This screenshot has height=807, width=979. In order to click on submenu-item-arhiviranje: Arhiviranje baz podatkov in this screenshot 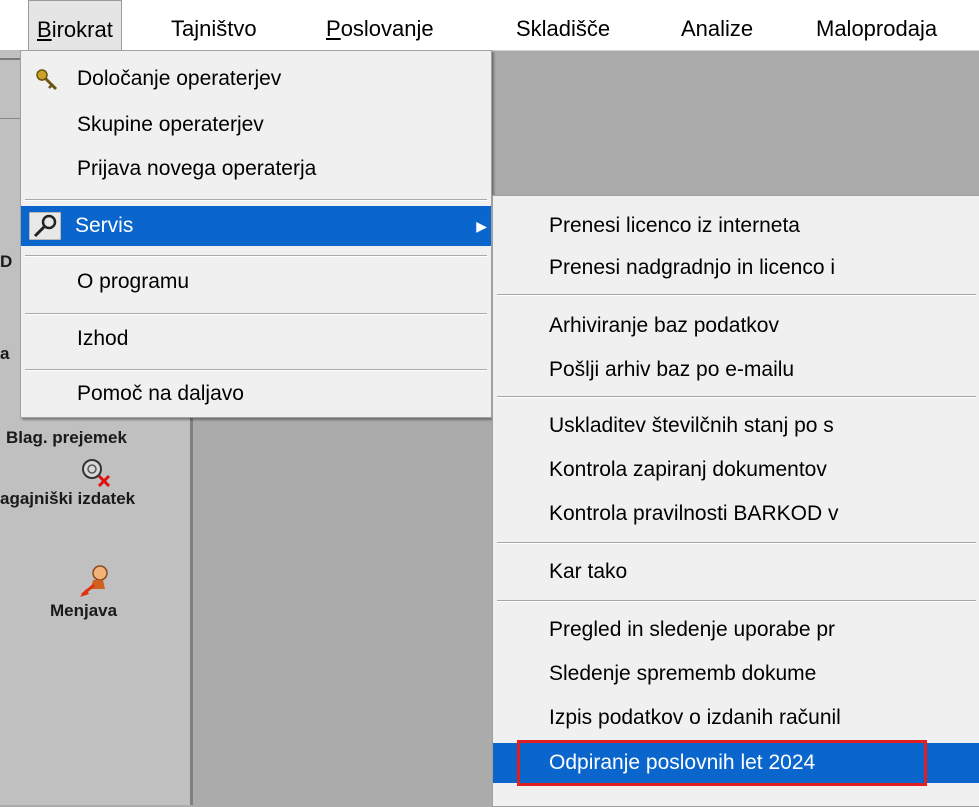, I will do `click(736, 326)`.